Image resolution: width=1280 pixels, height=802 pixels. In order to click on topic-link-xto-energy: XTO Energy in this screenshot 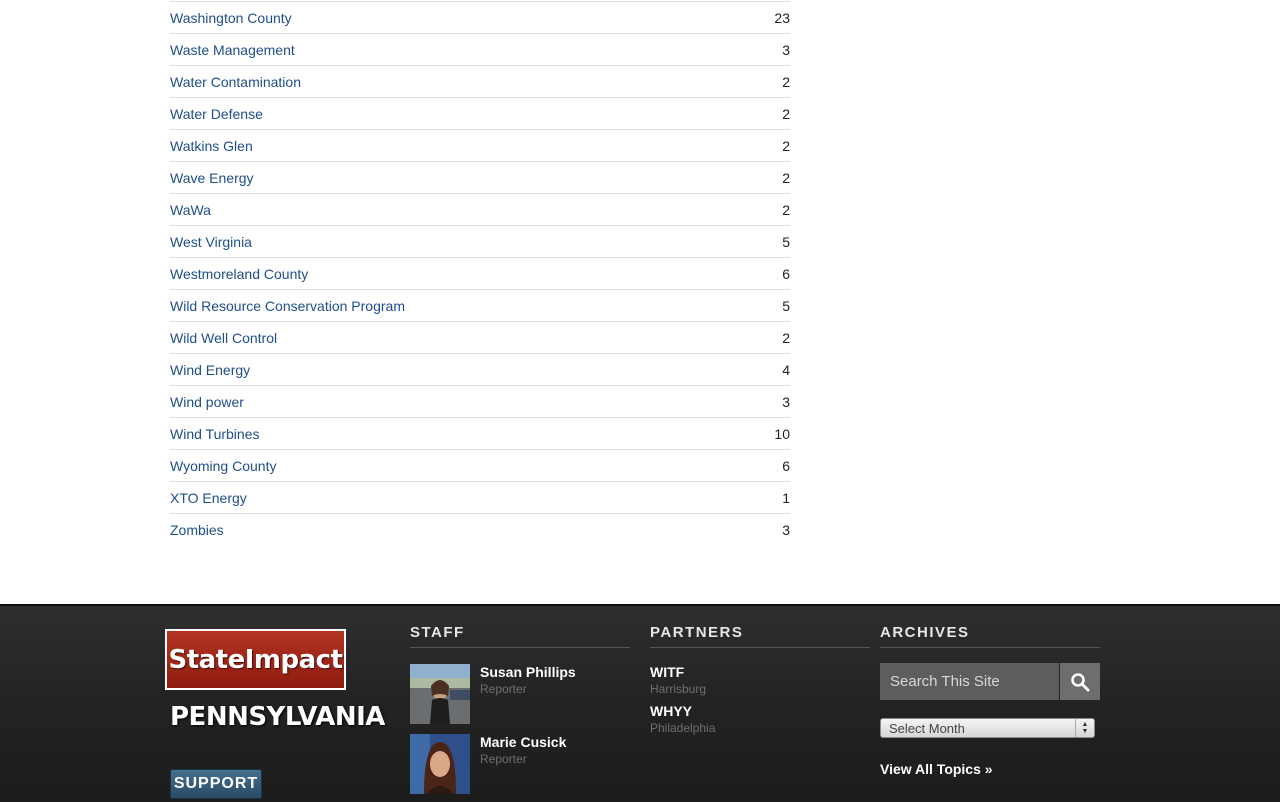, I will do `click(208, 498)`.